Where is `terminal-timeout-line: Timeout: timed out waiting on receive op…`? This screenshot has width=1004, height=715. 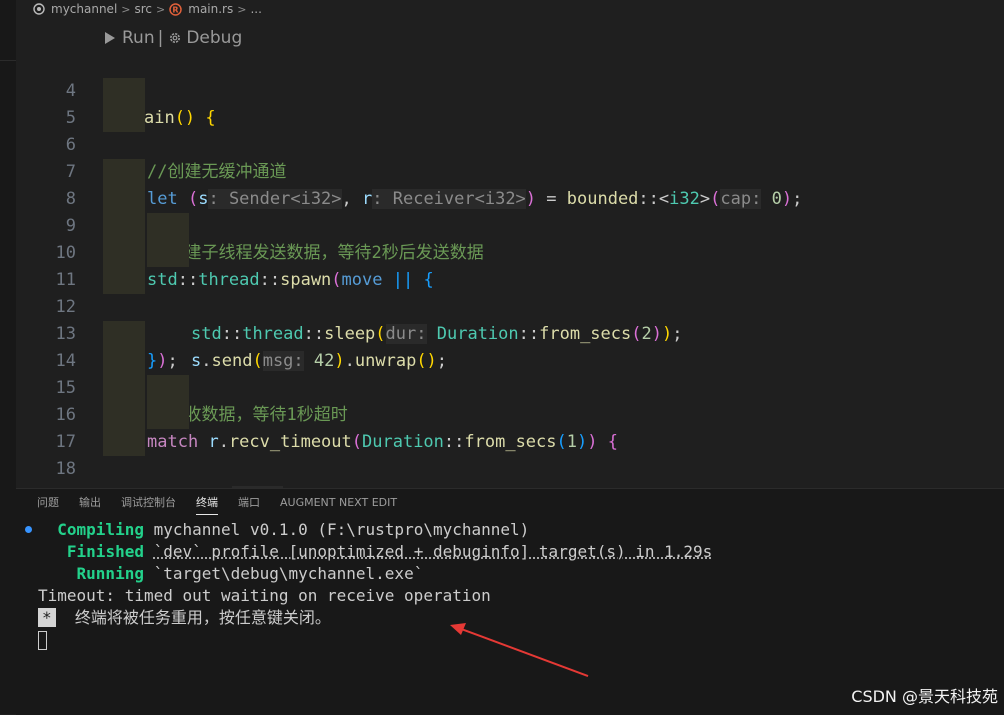 terminal-timeout-line: Timeout: timed out waiting on receive op… is located at coordinates (264, 595).